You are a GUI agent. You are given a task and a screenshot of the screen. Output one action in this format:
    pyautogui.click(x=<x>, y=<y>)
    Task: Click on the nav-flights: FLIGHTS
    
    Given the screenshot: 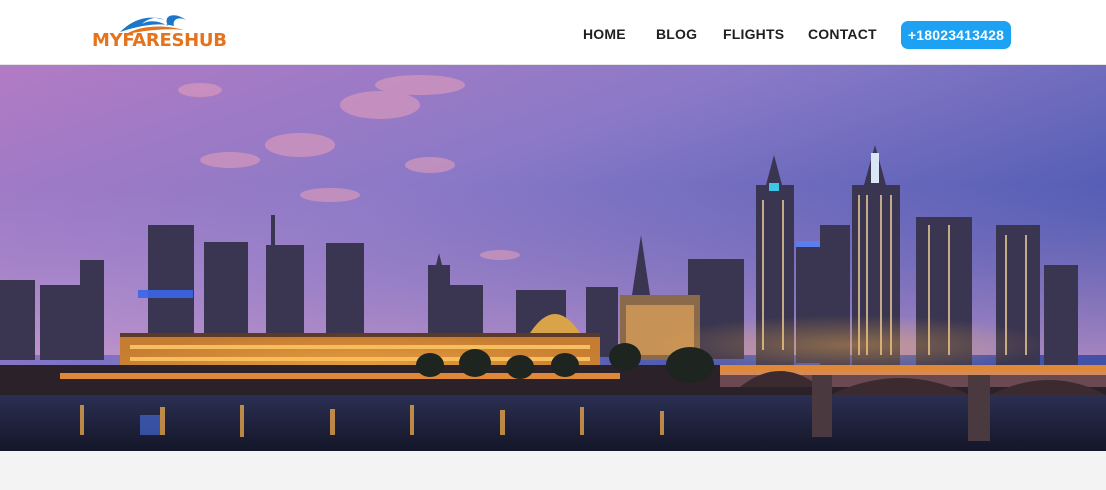 What is the action you would take?
    pyautogui.click(x=753, y=34)
    